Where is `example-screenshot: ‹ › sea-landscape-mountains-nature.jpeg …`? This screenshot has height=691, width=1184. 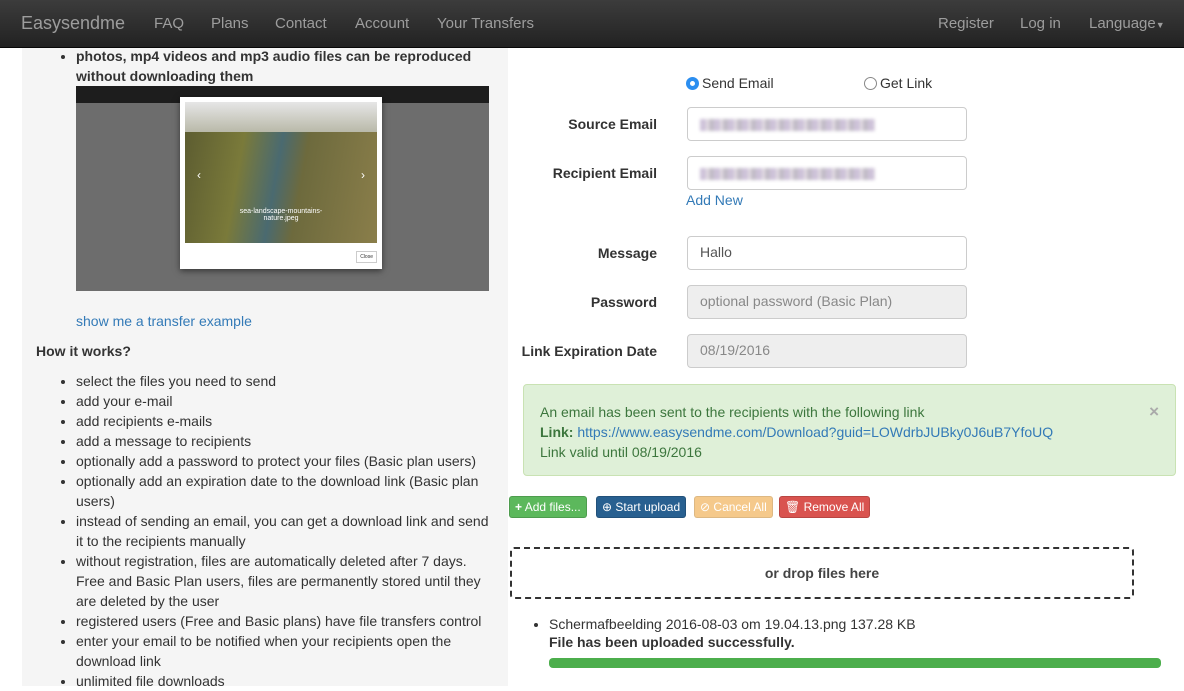 example-screenshot: ‹ › sea-landscape-mountains-nature.jpeg … is located at coordinates (282, 188).